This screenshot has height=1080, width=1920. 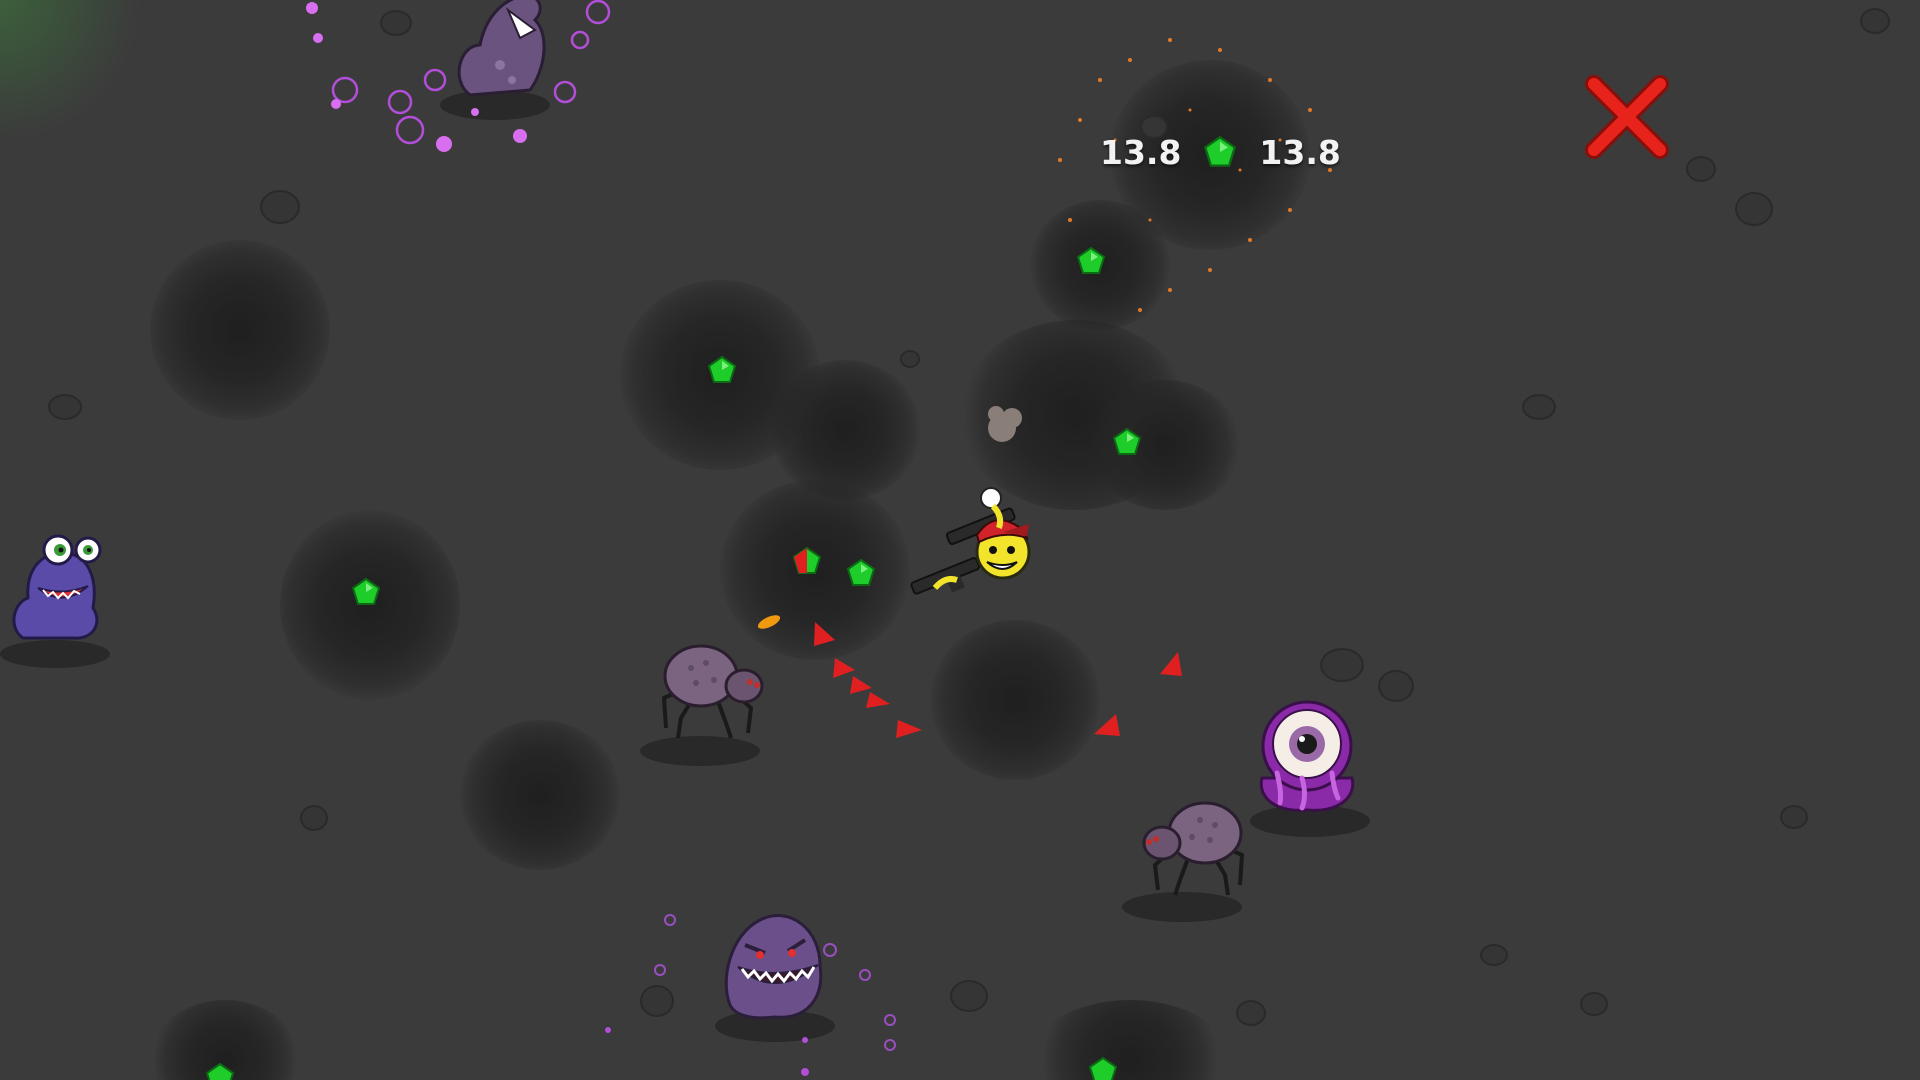 I want to click on player-character, so click(x=970, y=545).